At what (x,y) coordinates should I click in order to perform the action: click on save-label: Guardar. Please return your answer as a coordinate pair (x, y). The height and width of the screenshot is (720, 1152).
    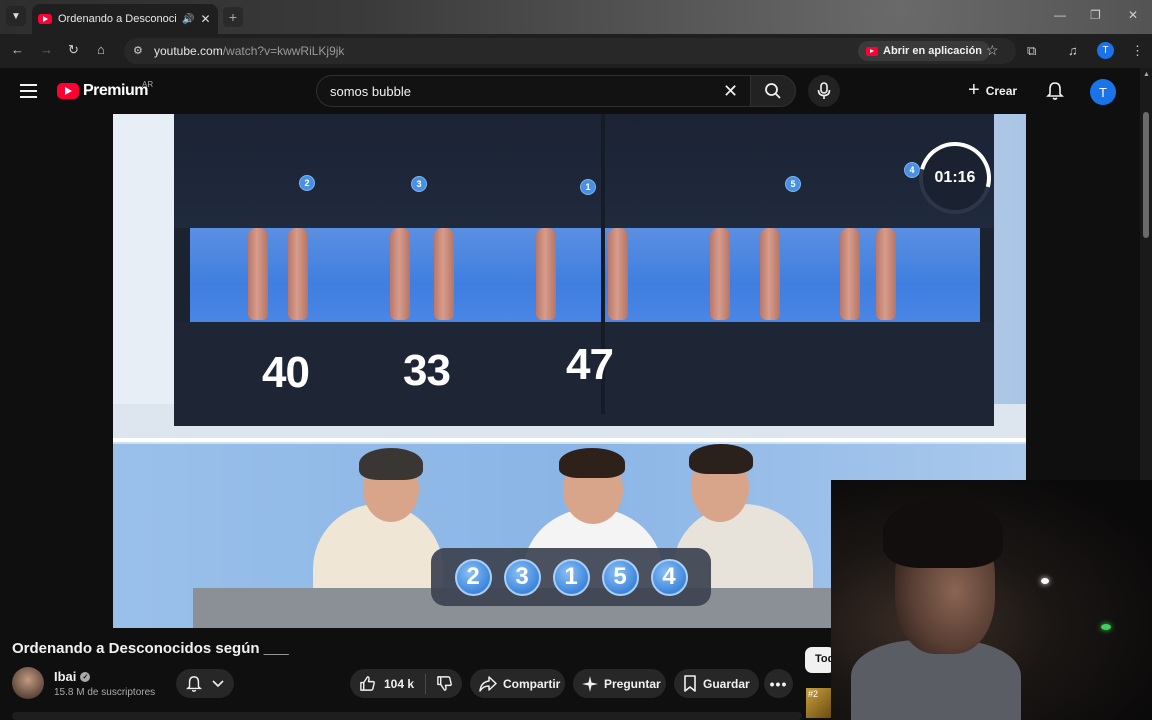
    Looking at the image, I should click on (726, 683).